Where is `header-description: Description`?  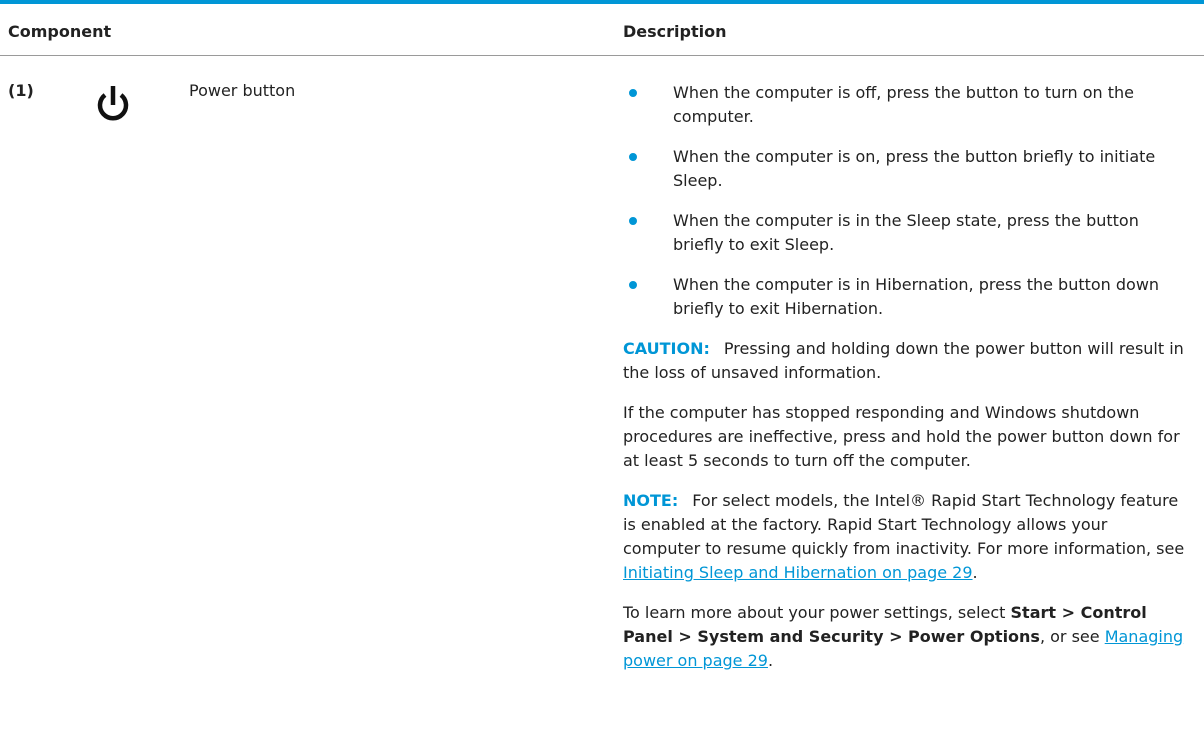
header-description: Description is located at coordinates (675, 31).